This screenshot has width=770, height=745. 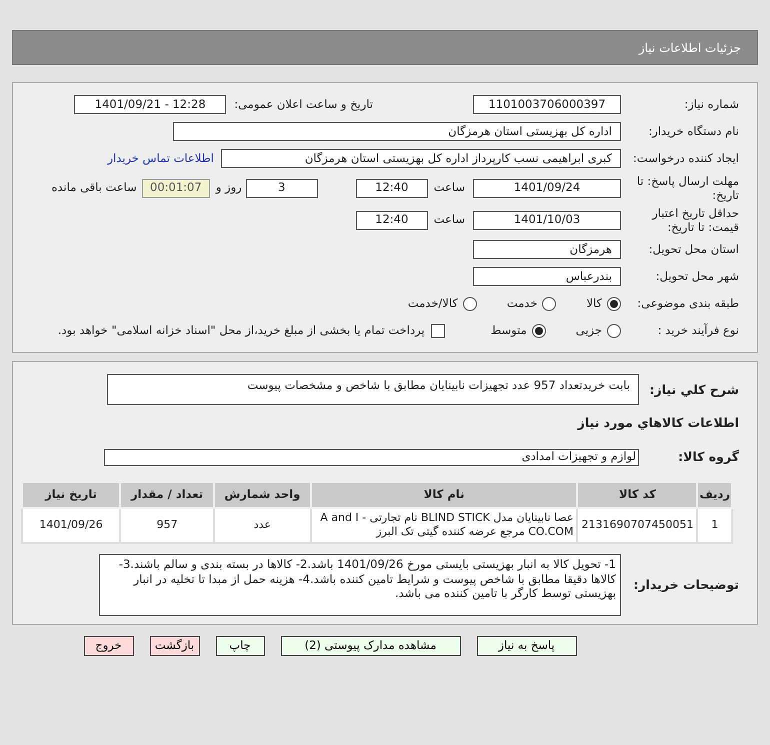 I want to click on column-header: نام کالا, so click(x=444, y=495).